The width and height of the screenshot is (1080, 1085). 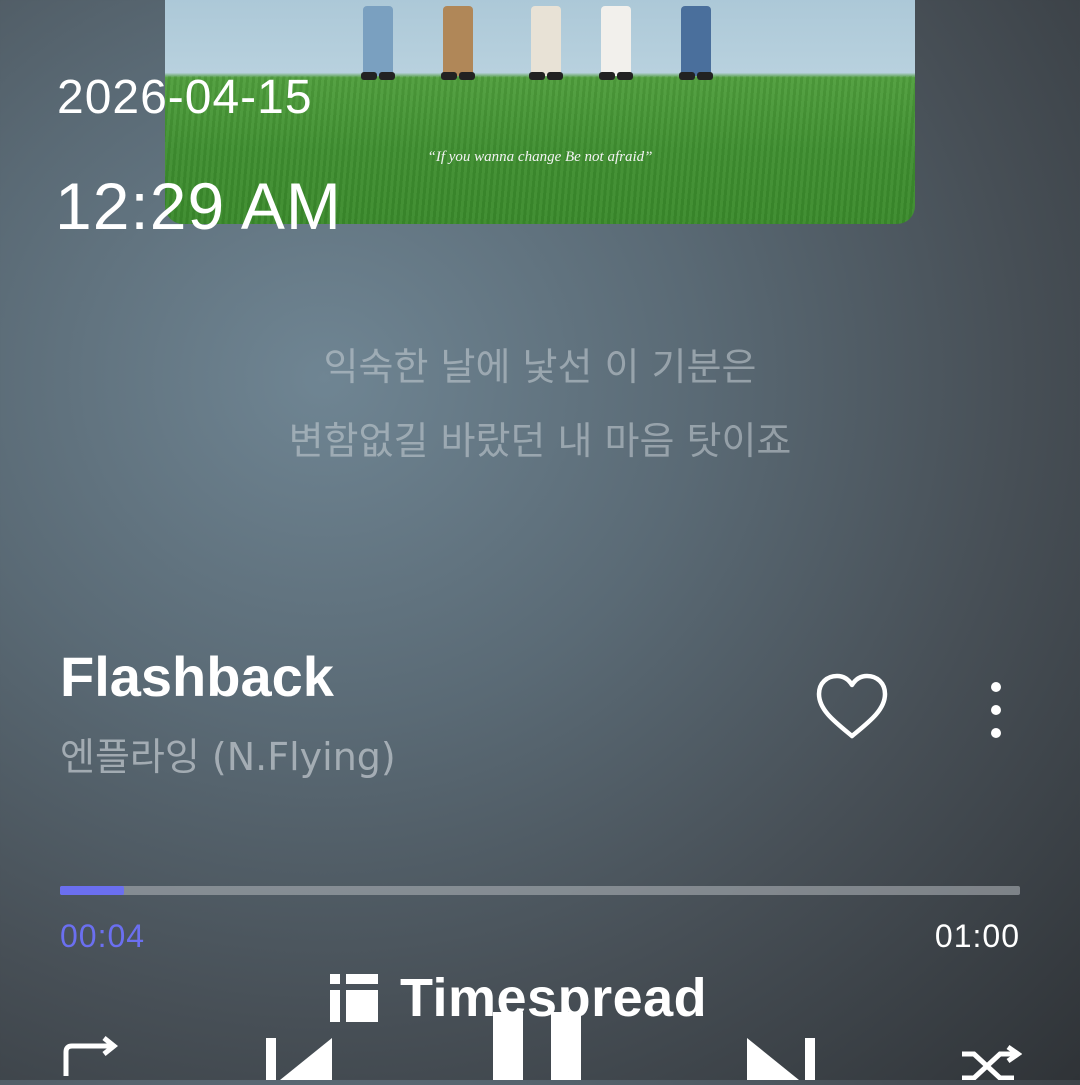 I want to click on skip-next-icon, so click(x=782, y=1061).